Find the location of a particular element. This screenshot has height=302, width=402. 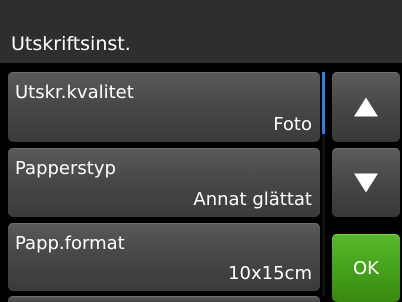

arrow-up-icon is located at coordinates (366, 107).